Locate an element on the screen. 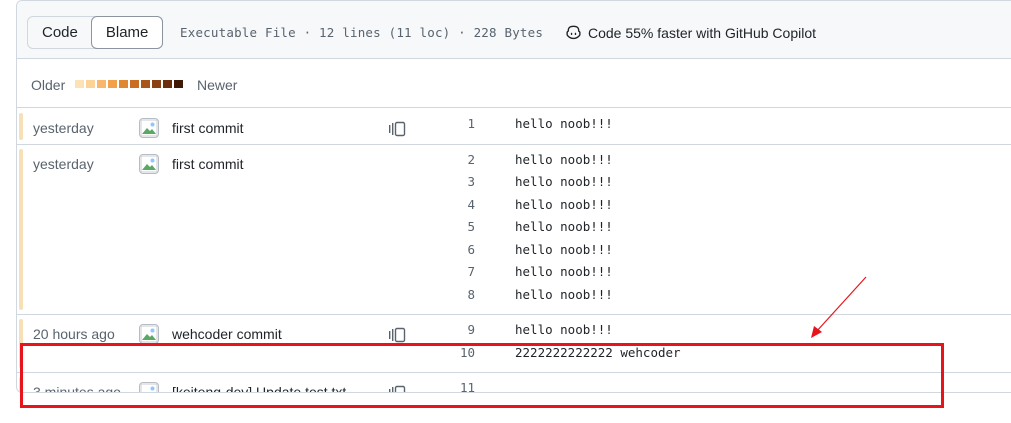 The image size is (1011, 423). code-line: 9 hello noob!!! is located at coordinates (714, 330).